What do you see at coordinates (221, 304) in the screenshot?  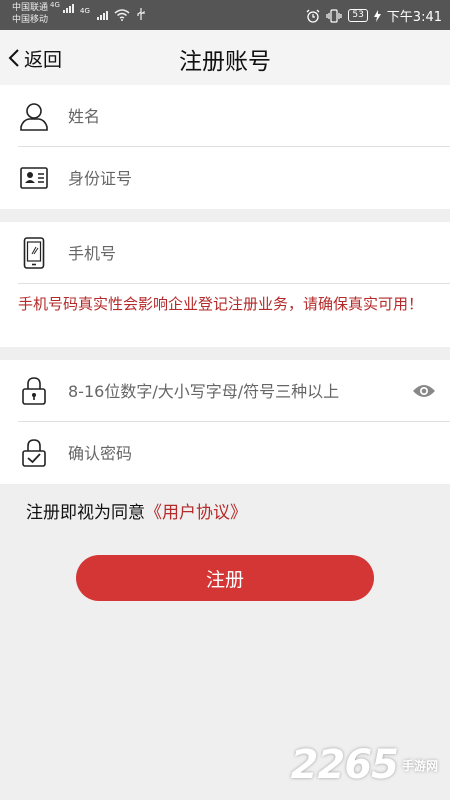 I see `phone-warning: 手机号码真实性会影响企业登记注册业务，请确保真实可用！` at bounding box center [221, 304].